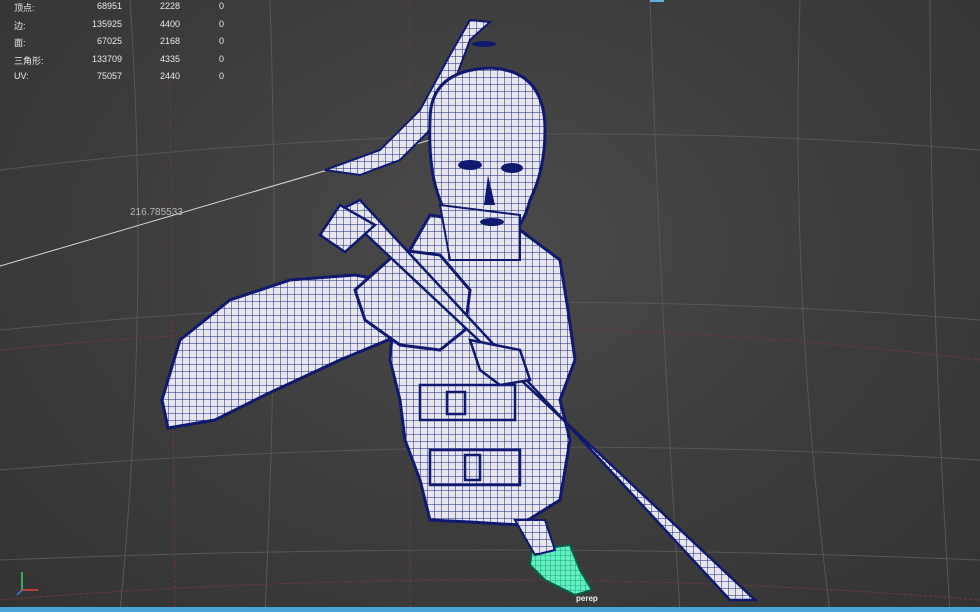 This screenshot has width=980, height=612. I want to click on hud-label: UV:, so click(21, 76).